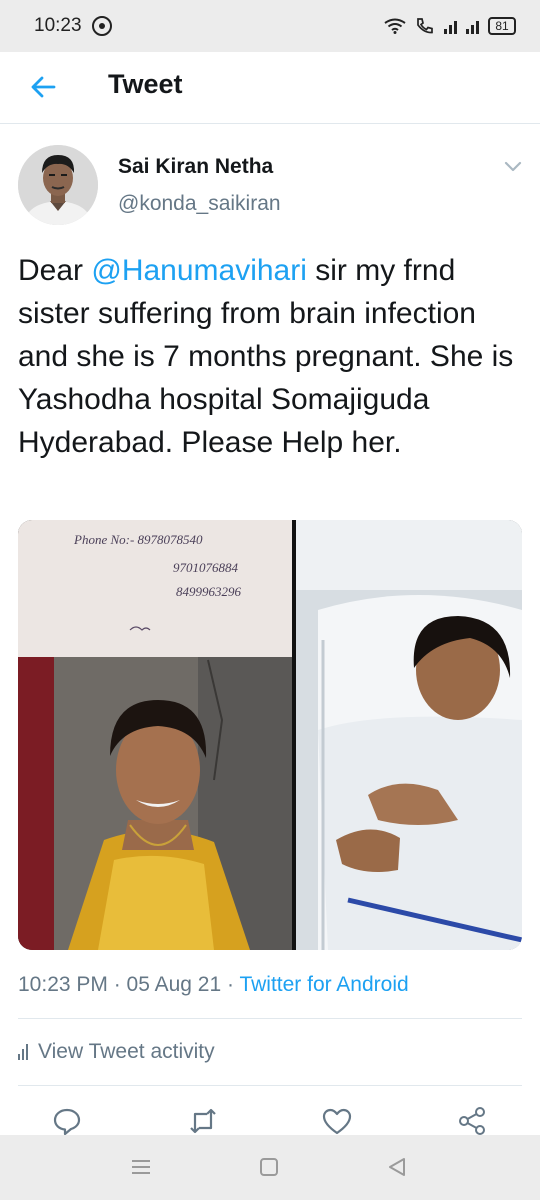 This screenshot has width=540, height=1200. Describe the element at coordinates (67, 1121) in the screenshot. I see `reply-icon` at that location.